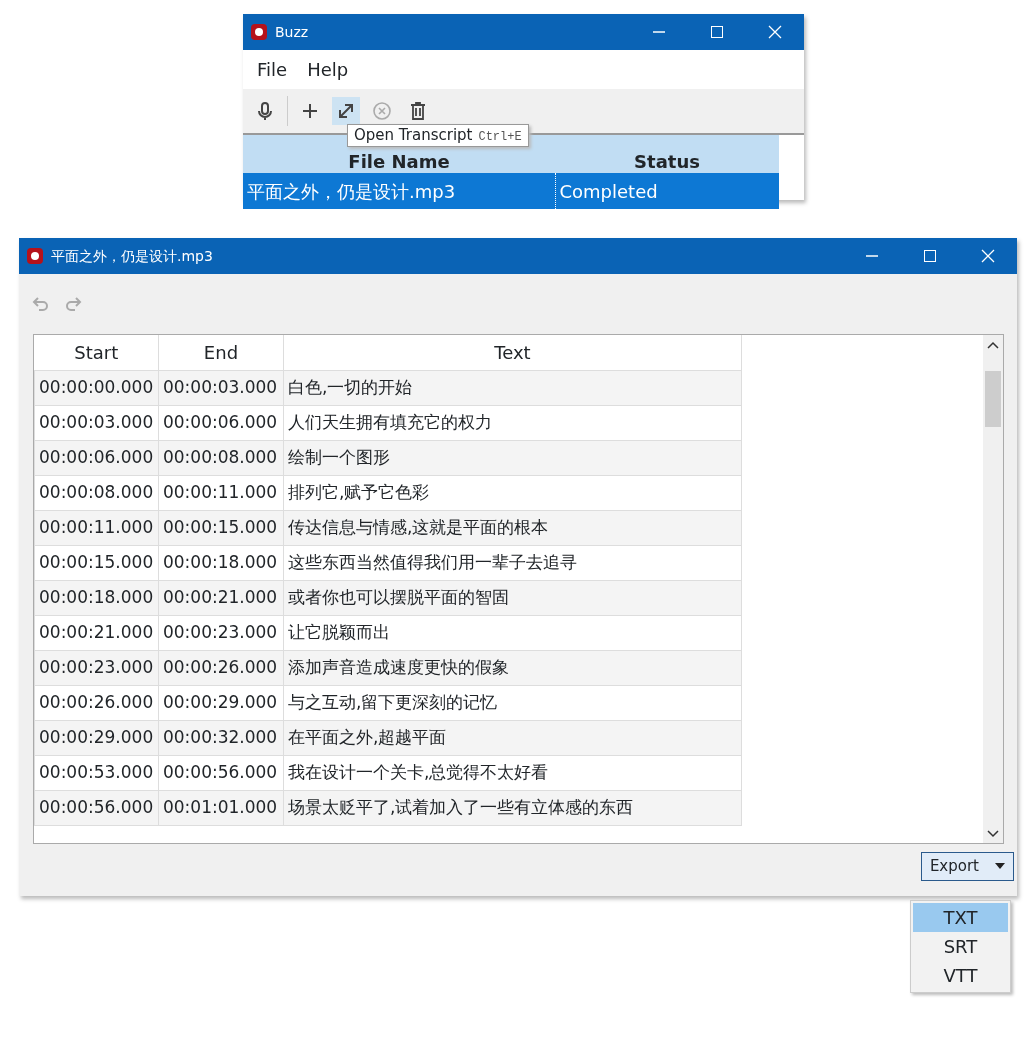 This screenshot has height=1046, width=1035. Describe the element at coordinates (292, 32) in the screenshot. I see `window-title: Buzz` at that location.